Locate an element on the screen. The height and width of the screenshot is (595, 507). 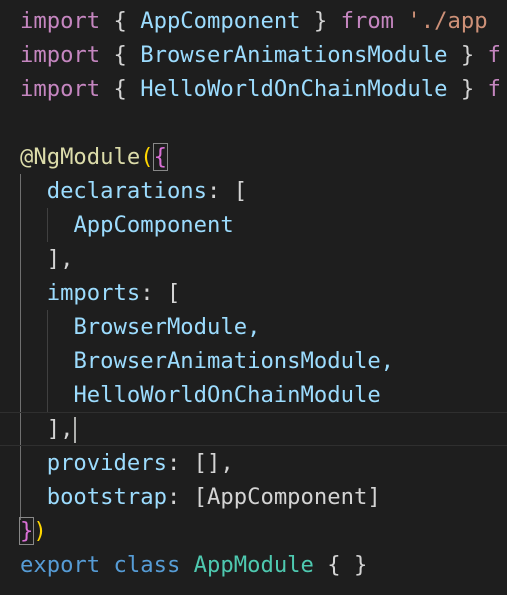
decorator-name: NgModule is located at coordinates (87, 157).